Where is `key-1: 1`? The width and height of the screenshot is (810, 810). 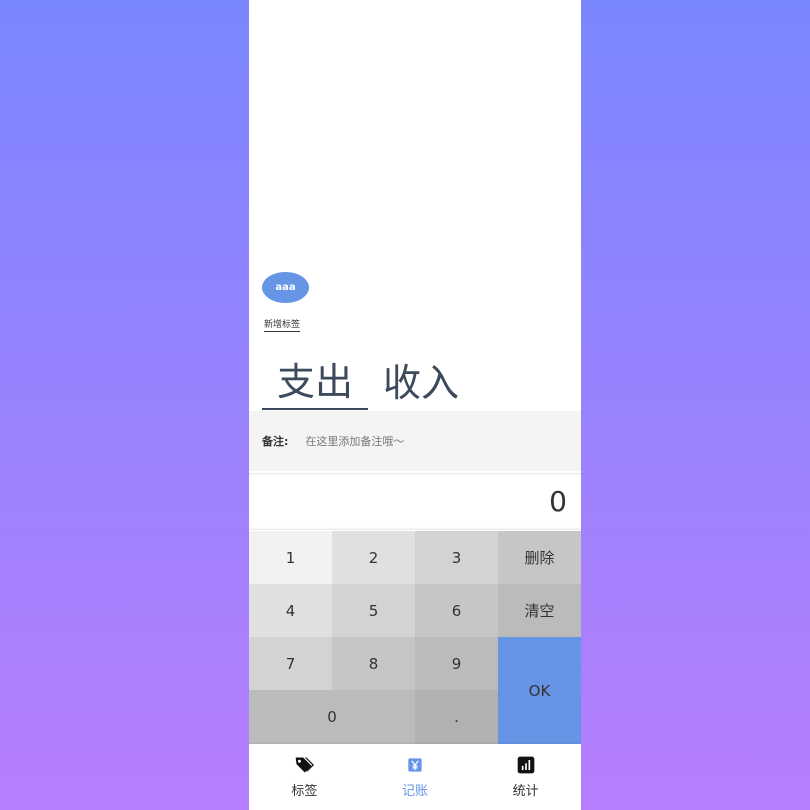
key-1: 1 is located at coordinates (290, 557).